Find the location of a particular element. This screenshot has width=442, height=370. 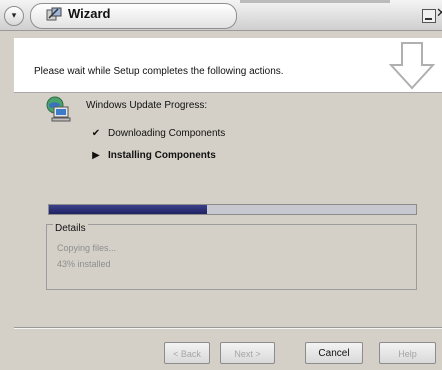

button-separator is located at coordinates (228, 328).